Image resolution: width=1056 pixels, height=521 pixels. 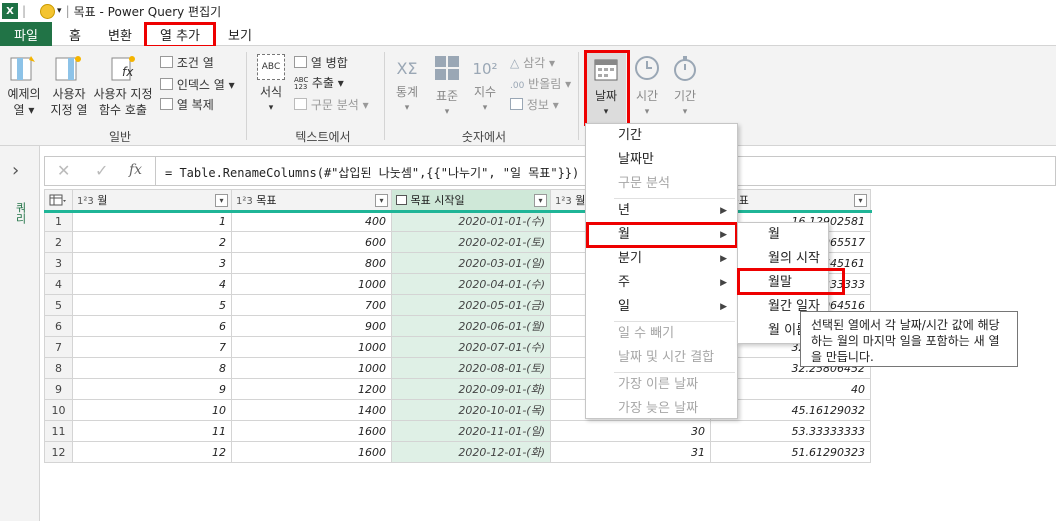 What do you see at coordinates (152, 452) in the screenshot?
I see `cell-month: 12` at bounding box center [152, 452].